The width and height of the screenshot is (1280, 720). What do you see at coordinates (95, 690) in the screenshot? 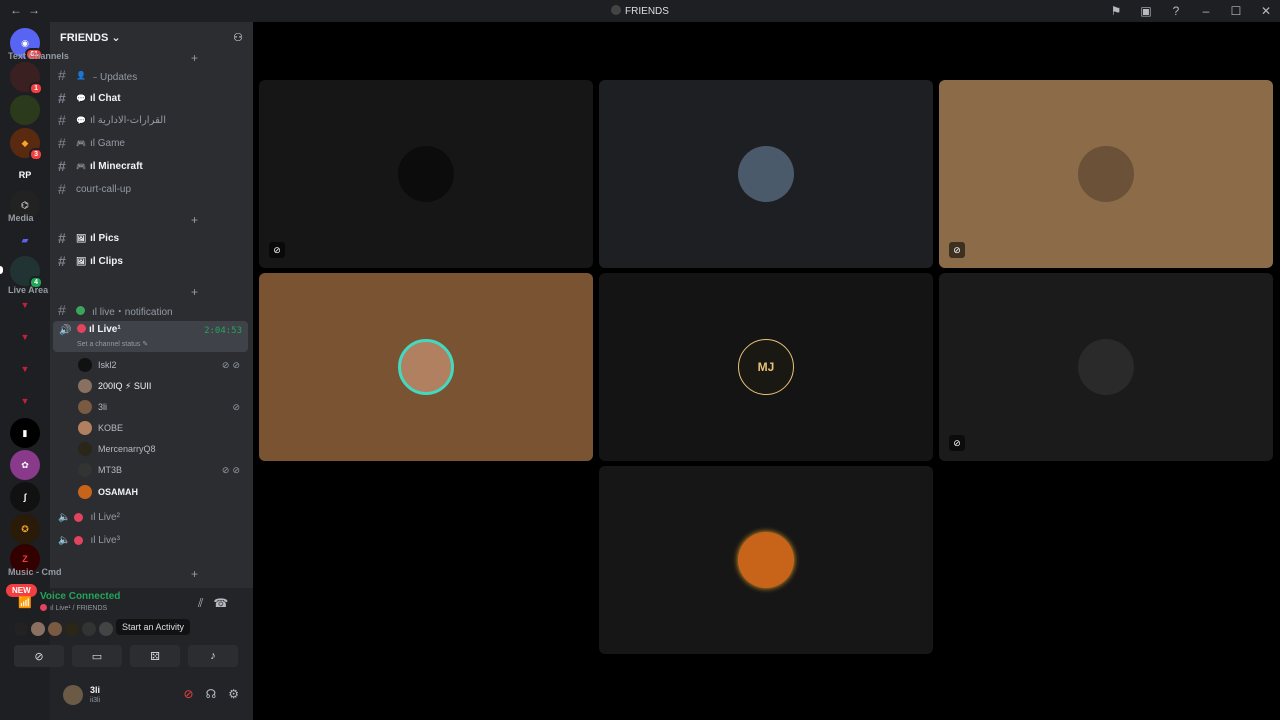
I see `username: 3li` at bounding box center [95, 690].